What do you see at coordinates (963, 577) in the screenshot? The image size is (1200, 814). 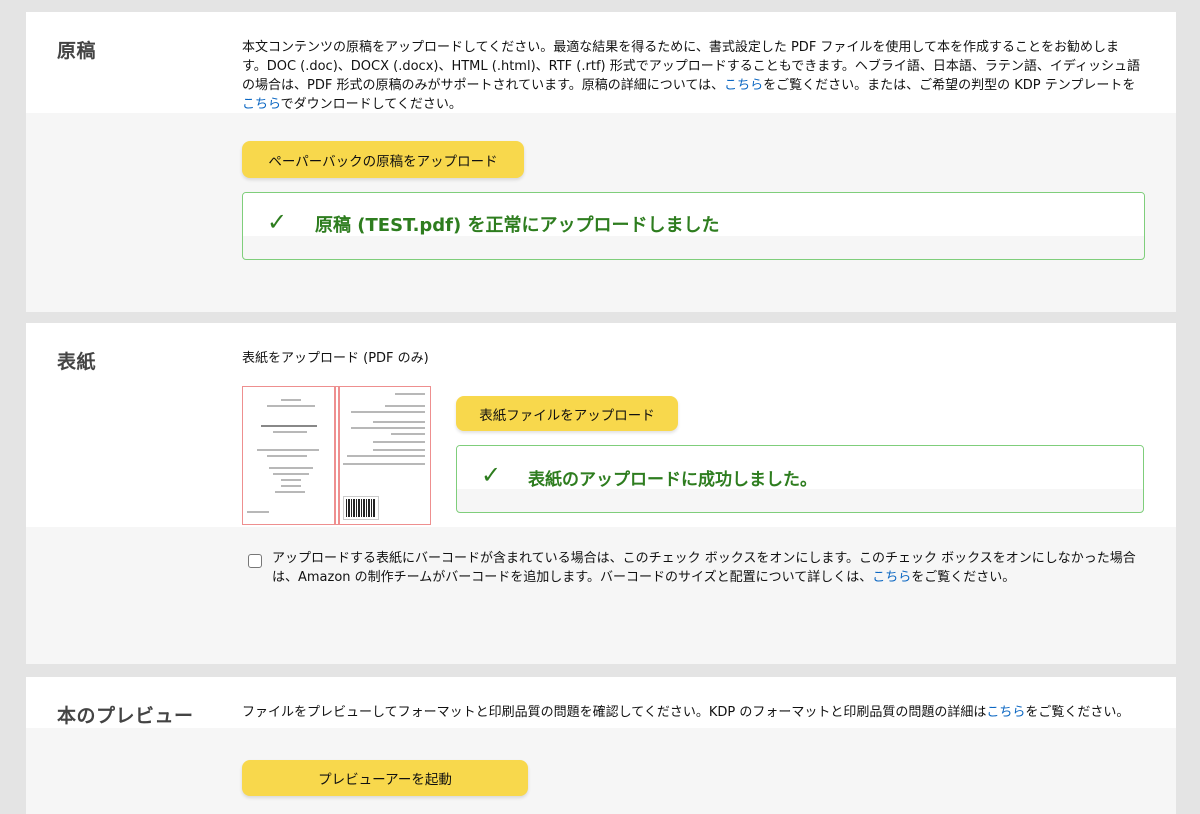 I see `barcode-desc-text-2: をご覧ください。` at bounding box center [963, 577].